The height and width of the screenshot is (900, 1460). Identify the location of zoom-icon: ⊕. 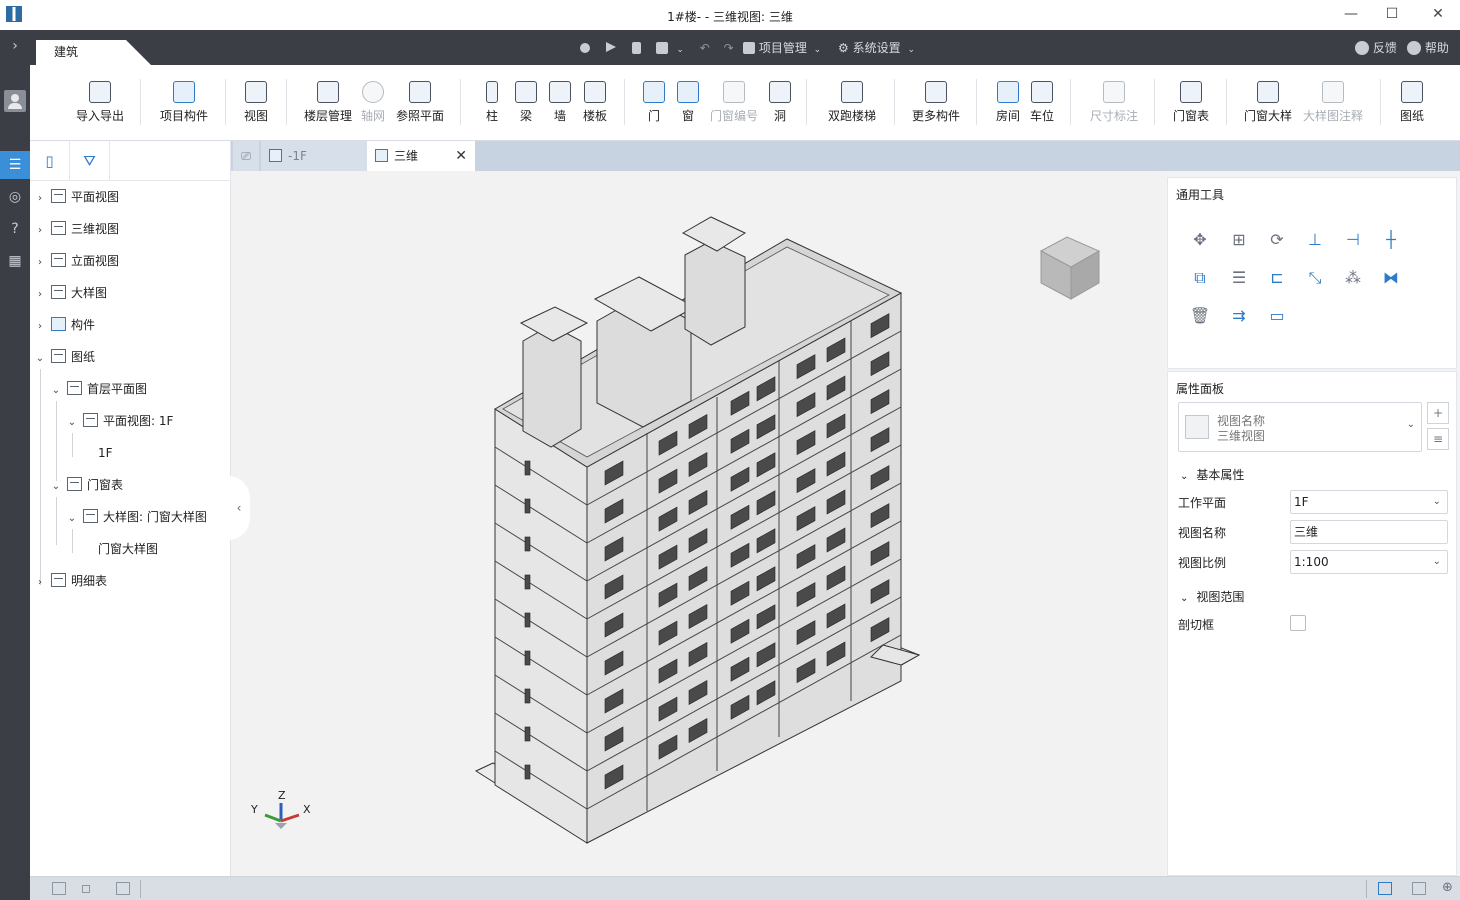
(1447, 887).